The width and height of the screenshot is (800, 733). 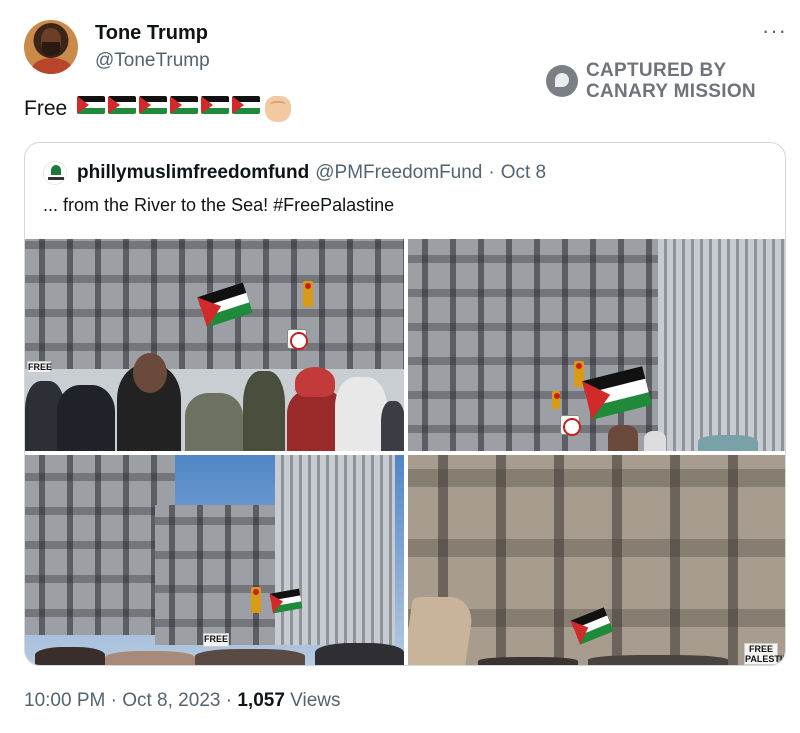 I want to click on author-handle: @ToneTrump, so click(x=152, y=61).